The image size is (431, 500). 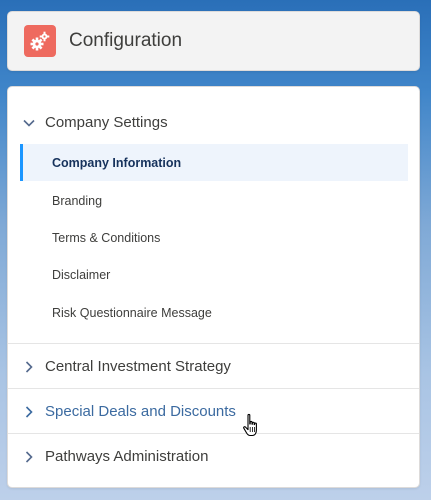 I want to click on chevron-down-icon, so click(x=29, y=123).